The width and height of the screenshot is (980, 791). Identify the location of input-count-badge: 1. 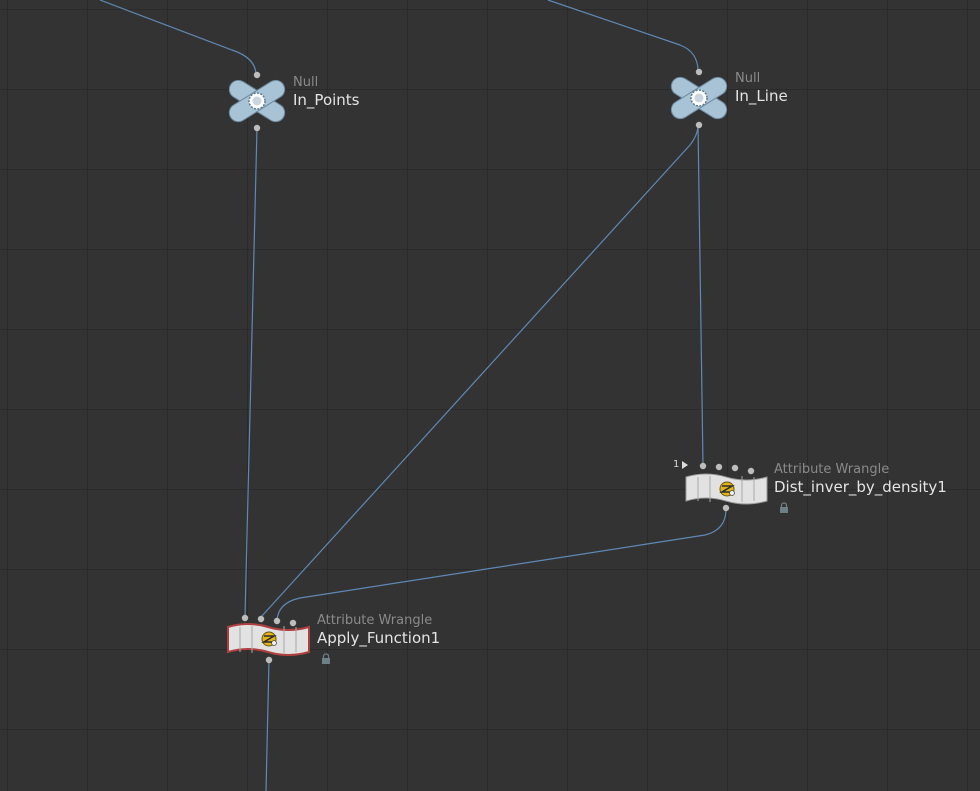
(676, 464).